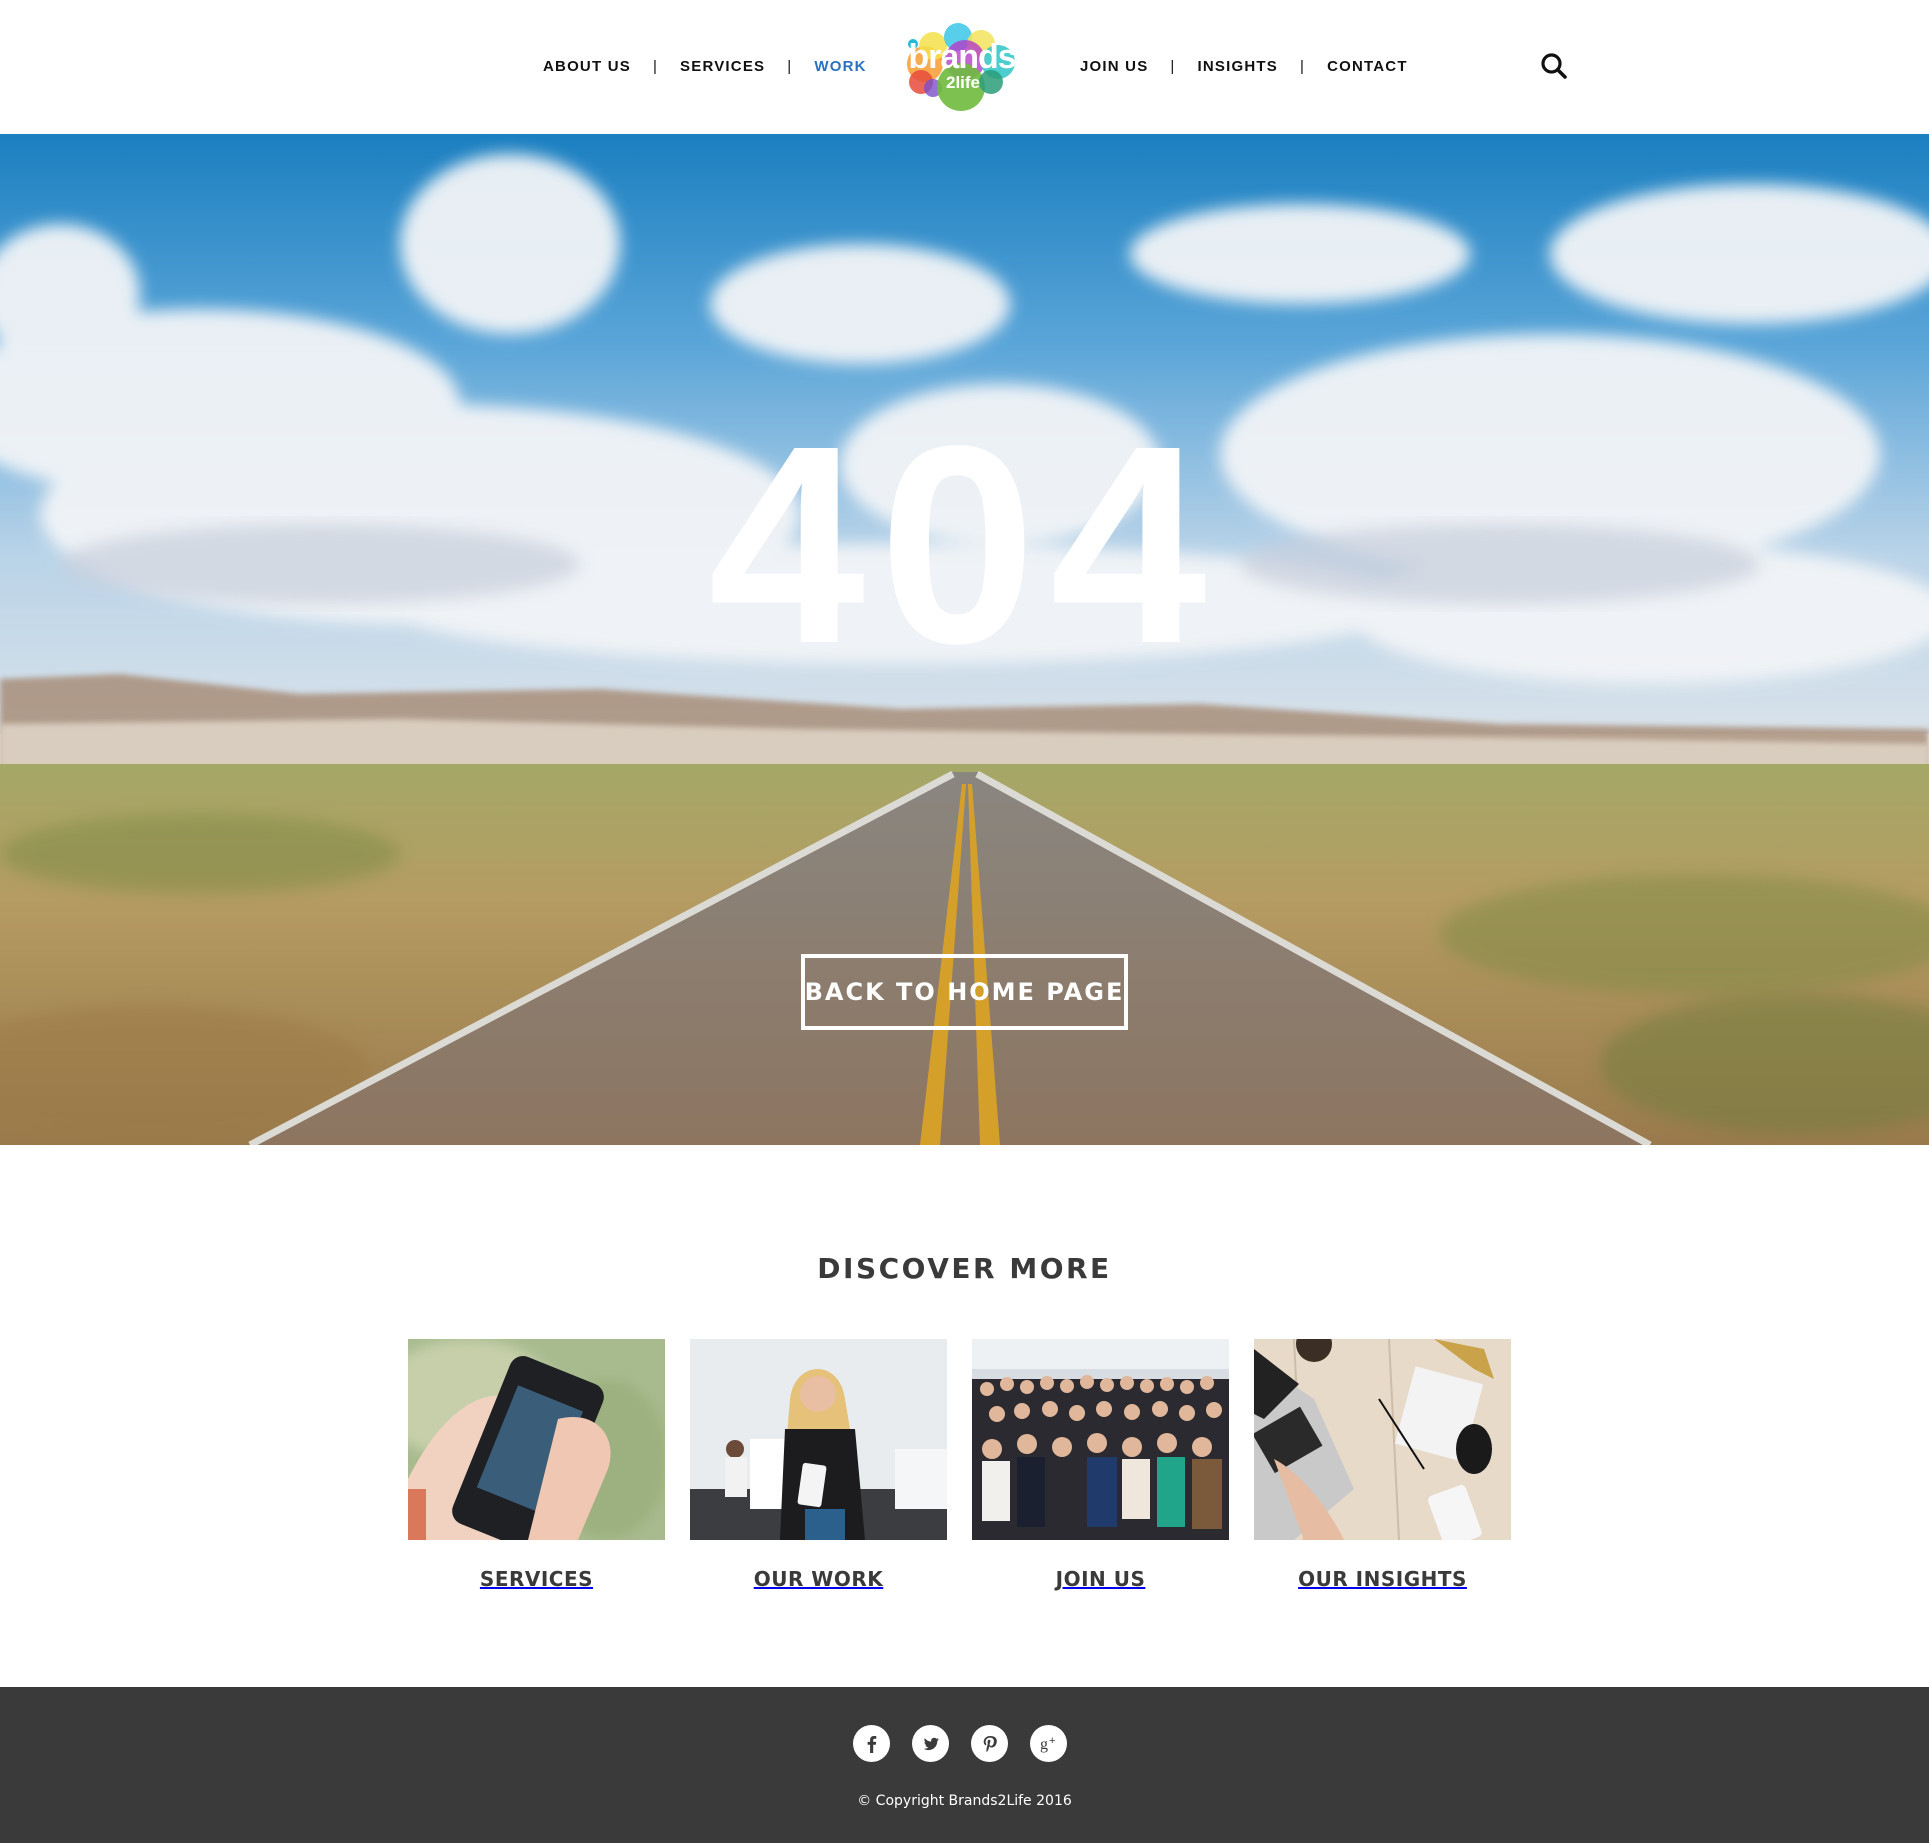 Image resolution: width=1929 pixels, height=1843 pixels. What do you see at coordinates (840, 66) in the screenshot?
I see `nav-work: WORK` at bounding box center [840, 66].